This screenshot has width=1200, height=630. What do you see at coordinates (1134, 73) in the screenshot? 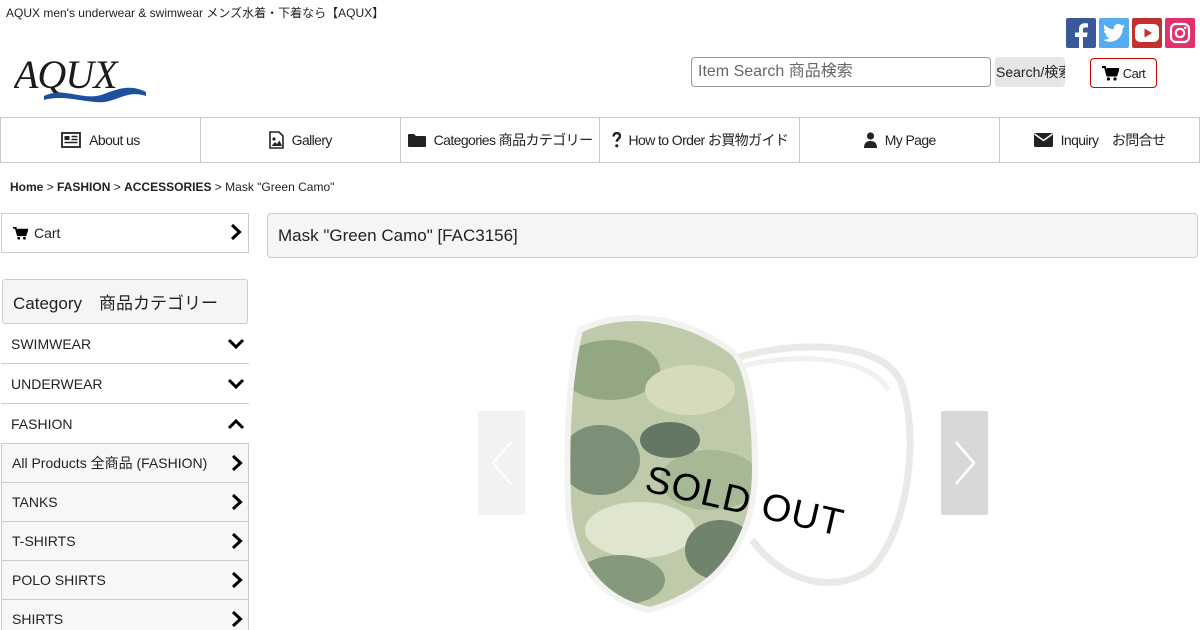
I see `header-cart-label: Cart` at bounding box center [1134, 73].